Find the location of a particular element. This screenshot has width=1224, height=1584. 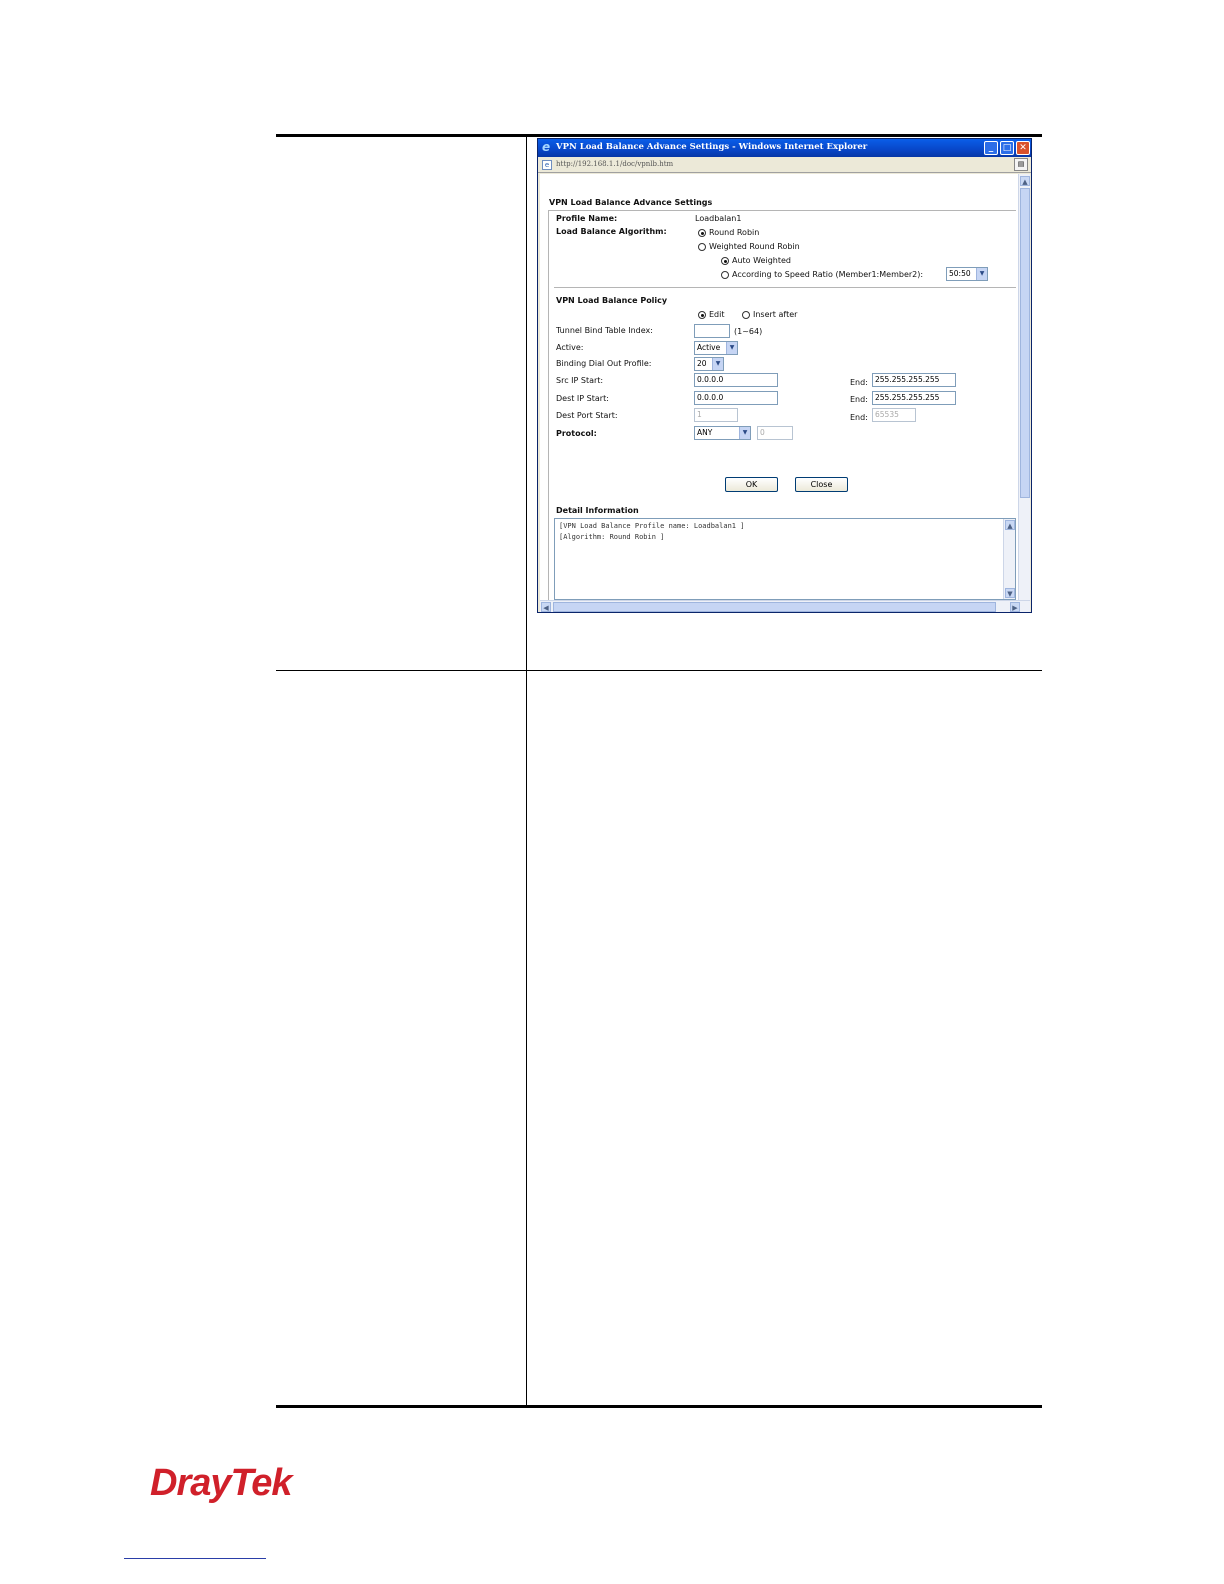

dest-ip-label: Dest IP Start: is located at coordinates (582, 398).